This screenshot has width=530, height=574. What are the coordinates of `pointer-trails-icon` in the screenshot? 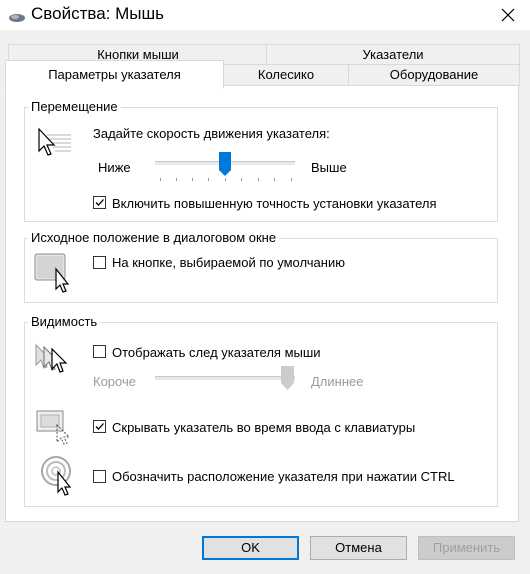 It's located at (56, 361).